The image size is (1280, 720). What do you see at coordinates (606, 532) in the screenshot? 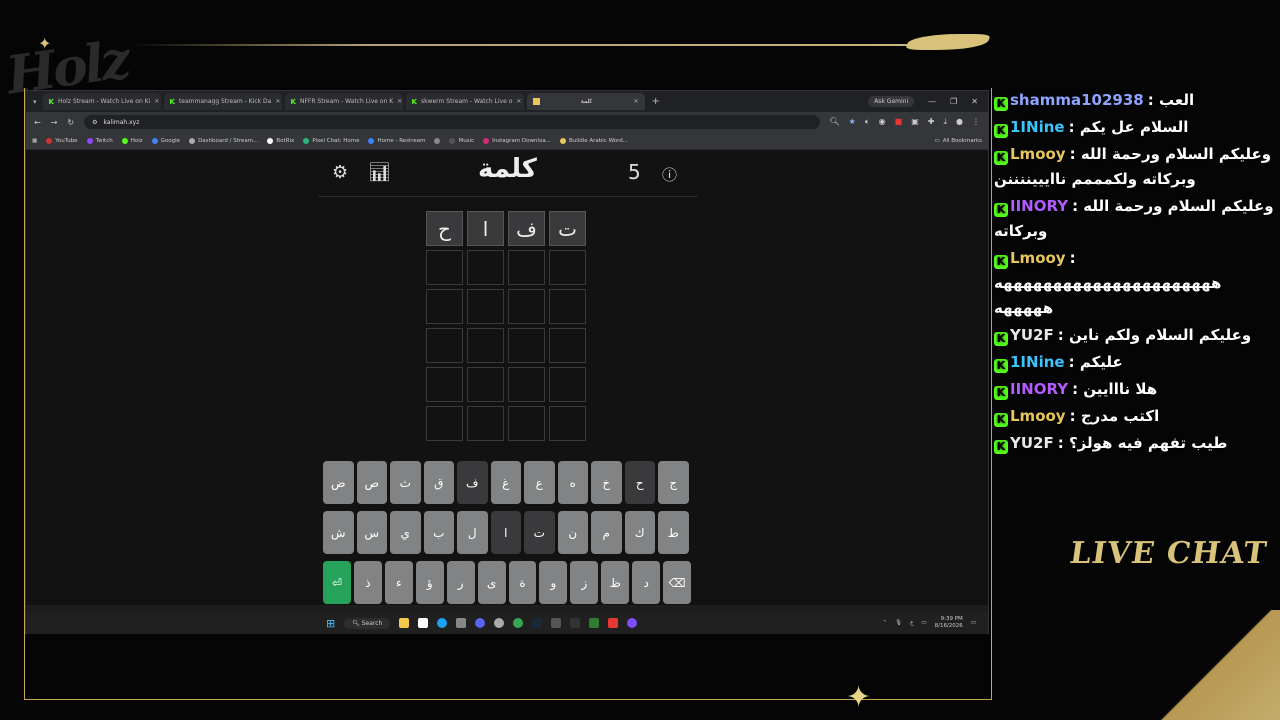
I see `letter-key: م` at bounding box center [606, 532].